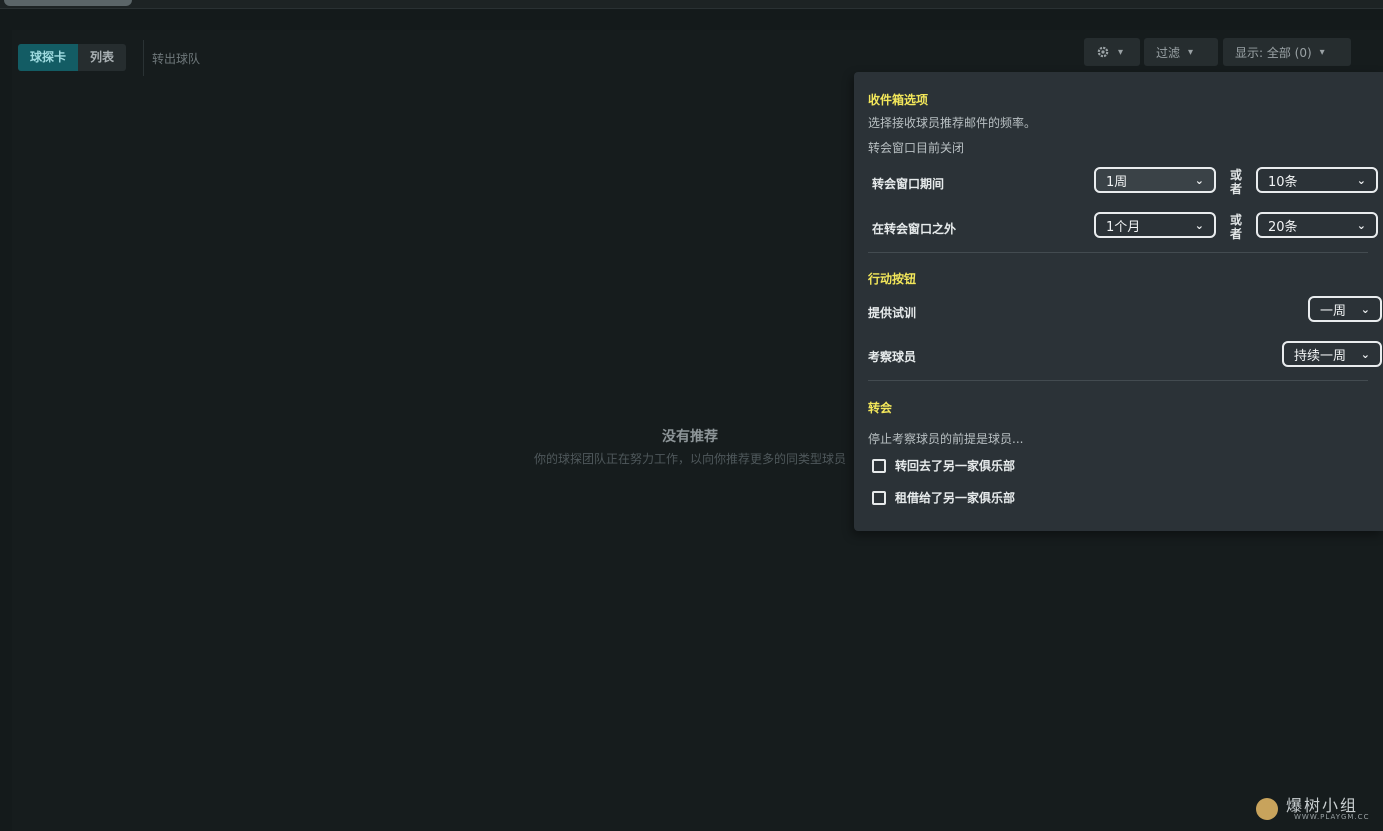 The height and width of the screenshot is (831, 1383). I want to click on trial-duration-select: 一周 ⌄, so click(1345, 309).